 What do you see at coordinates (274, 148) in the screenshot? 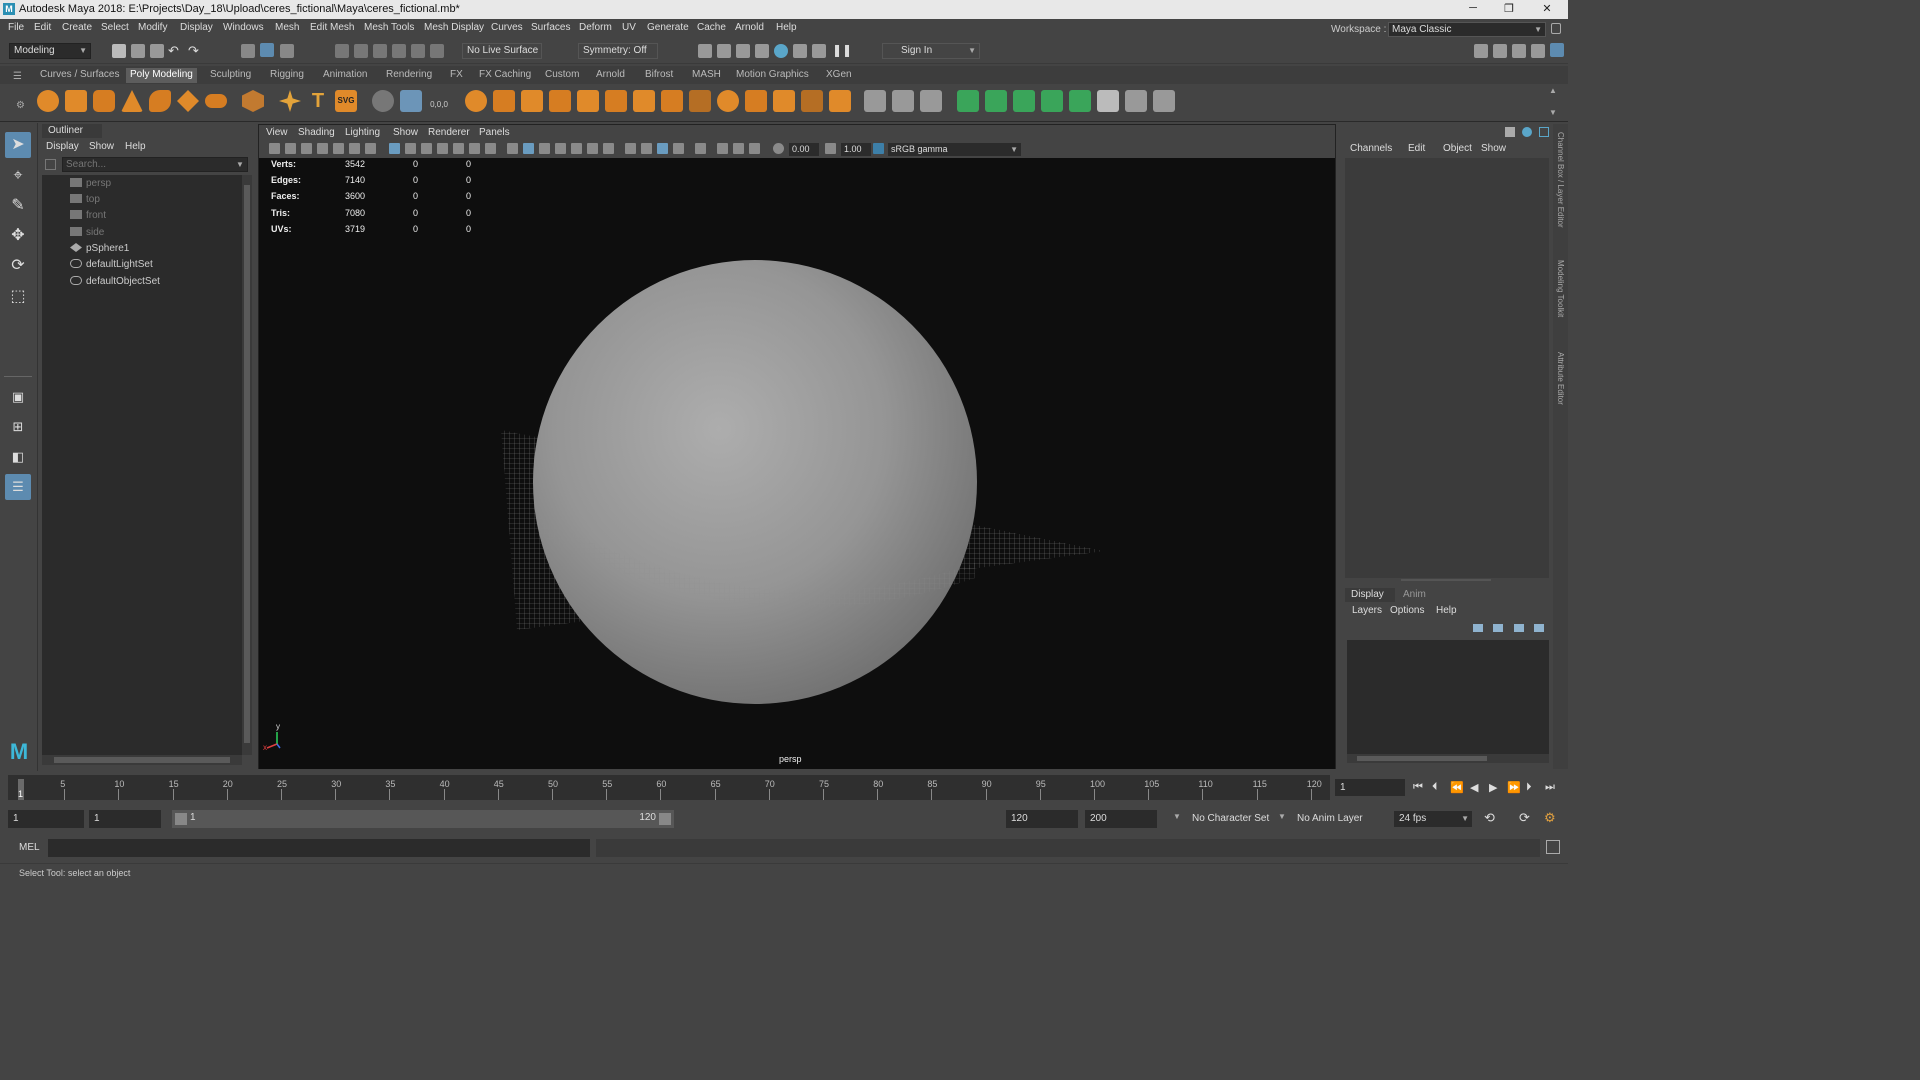
I see `select-camera-icon` at bounding box center [274, 148].